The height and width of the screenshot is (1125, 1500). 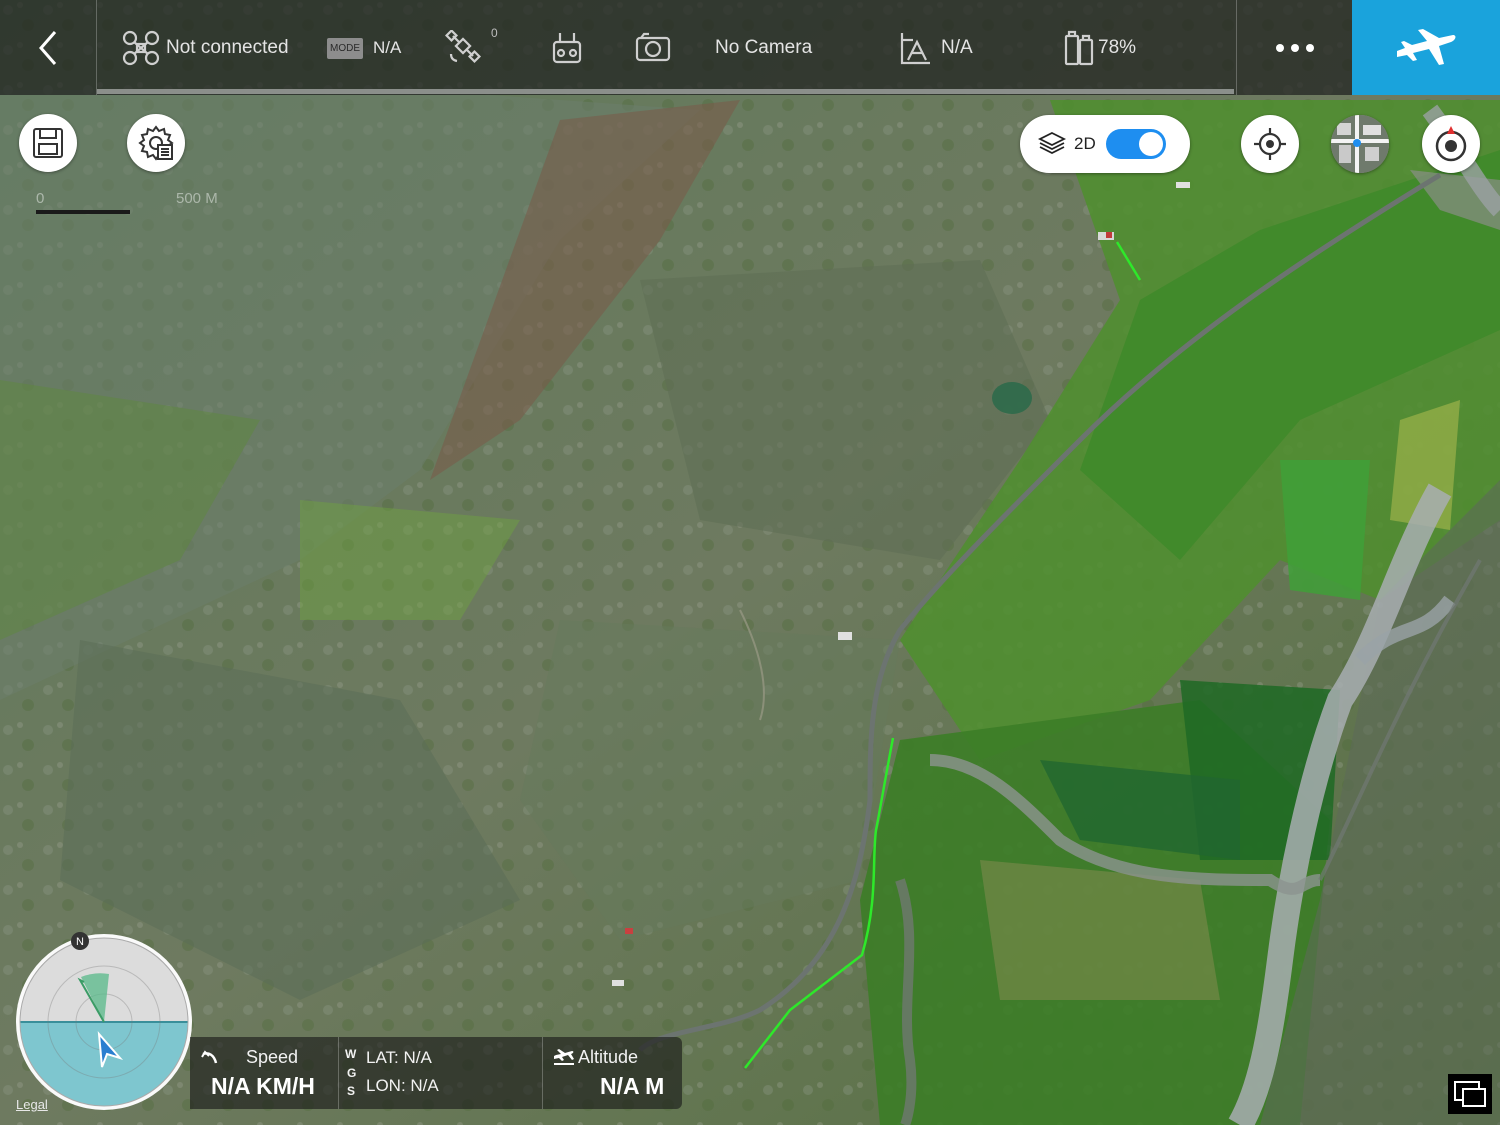 I want to click on speed-value: N/A KM/H, so click(x=263, y=1086).